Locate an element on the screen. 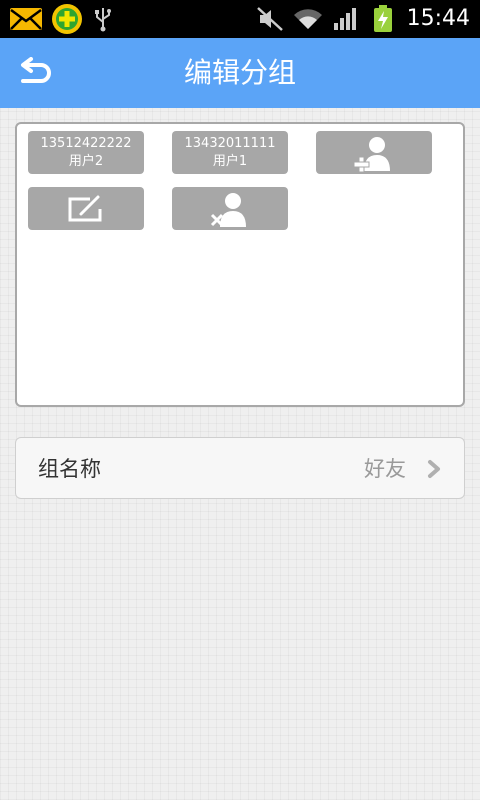 The width and height of the screenshot is (480, 800). add-member-button is located at coordinates (374, 152).